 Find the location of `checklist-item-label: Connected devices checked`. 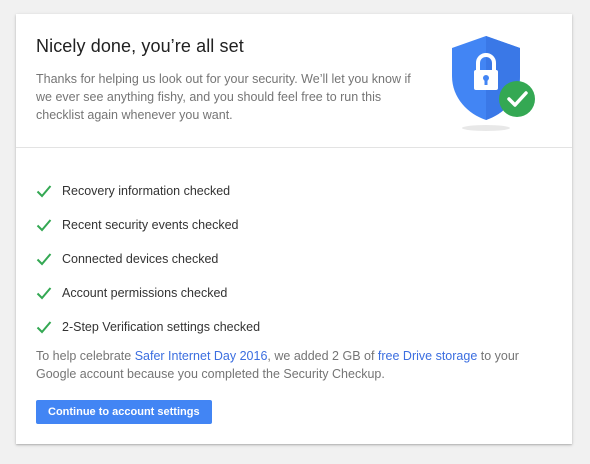

checklist-item-label: Connected devices checked is located at coordinates (140, 259).